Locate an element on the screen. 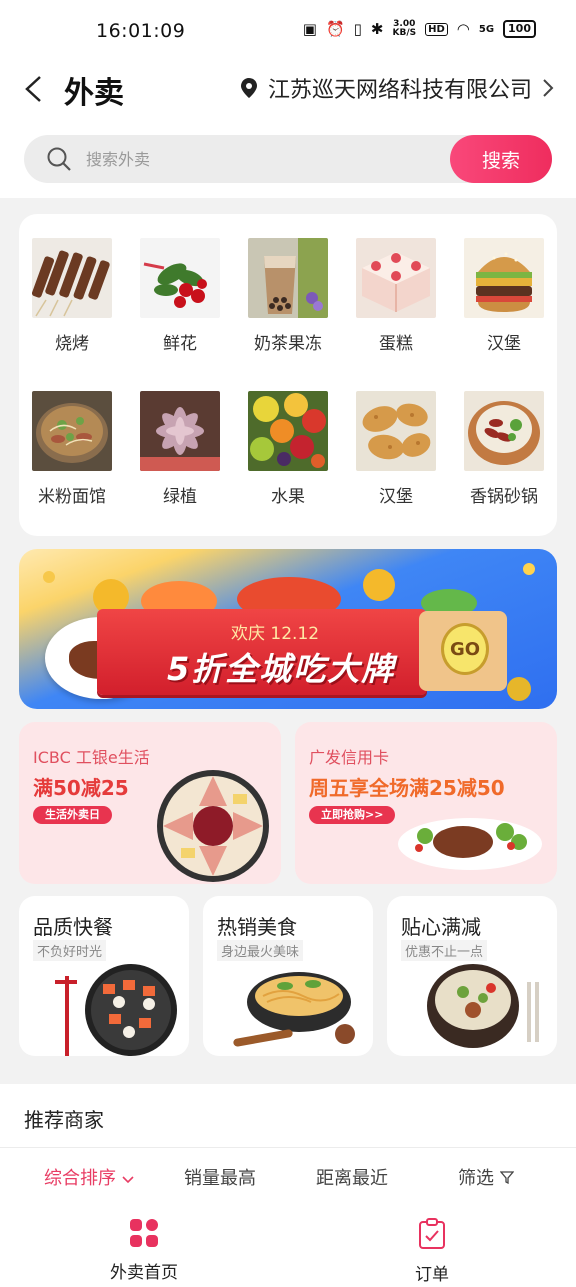 The width and height of the screenshot is (576, 1287). chevron-down-icon is located at coordinates (128, 1180).